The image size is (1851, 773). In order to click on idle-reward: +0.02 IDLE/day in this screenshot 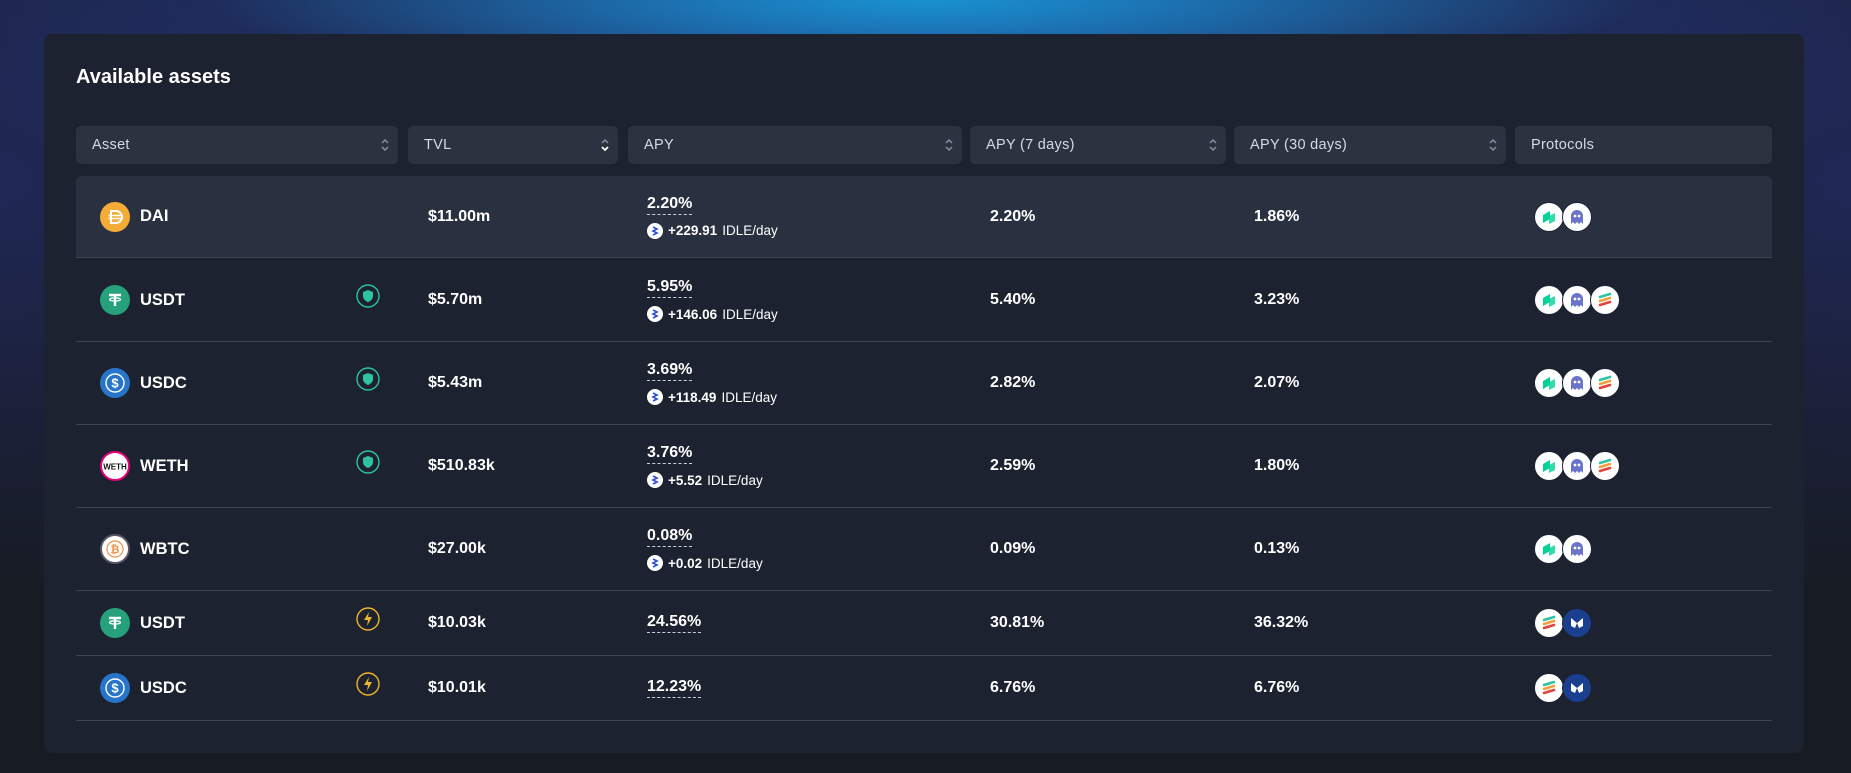, I will do `click(705, 563)`.